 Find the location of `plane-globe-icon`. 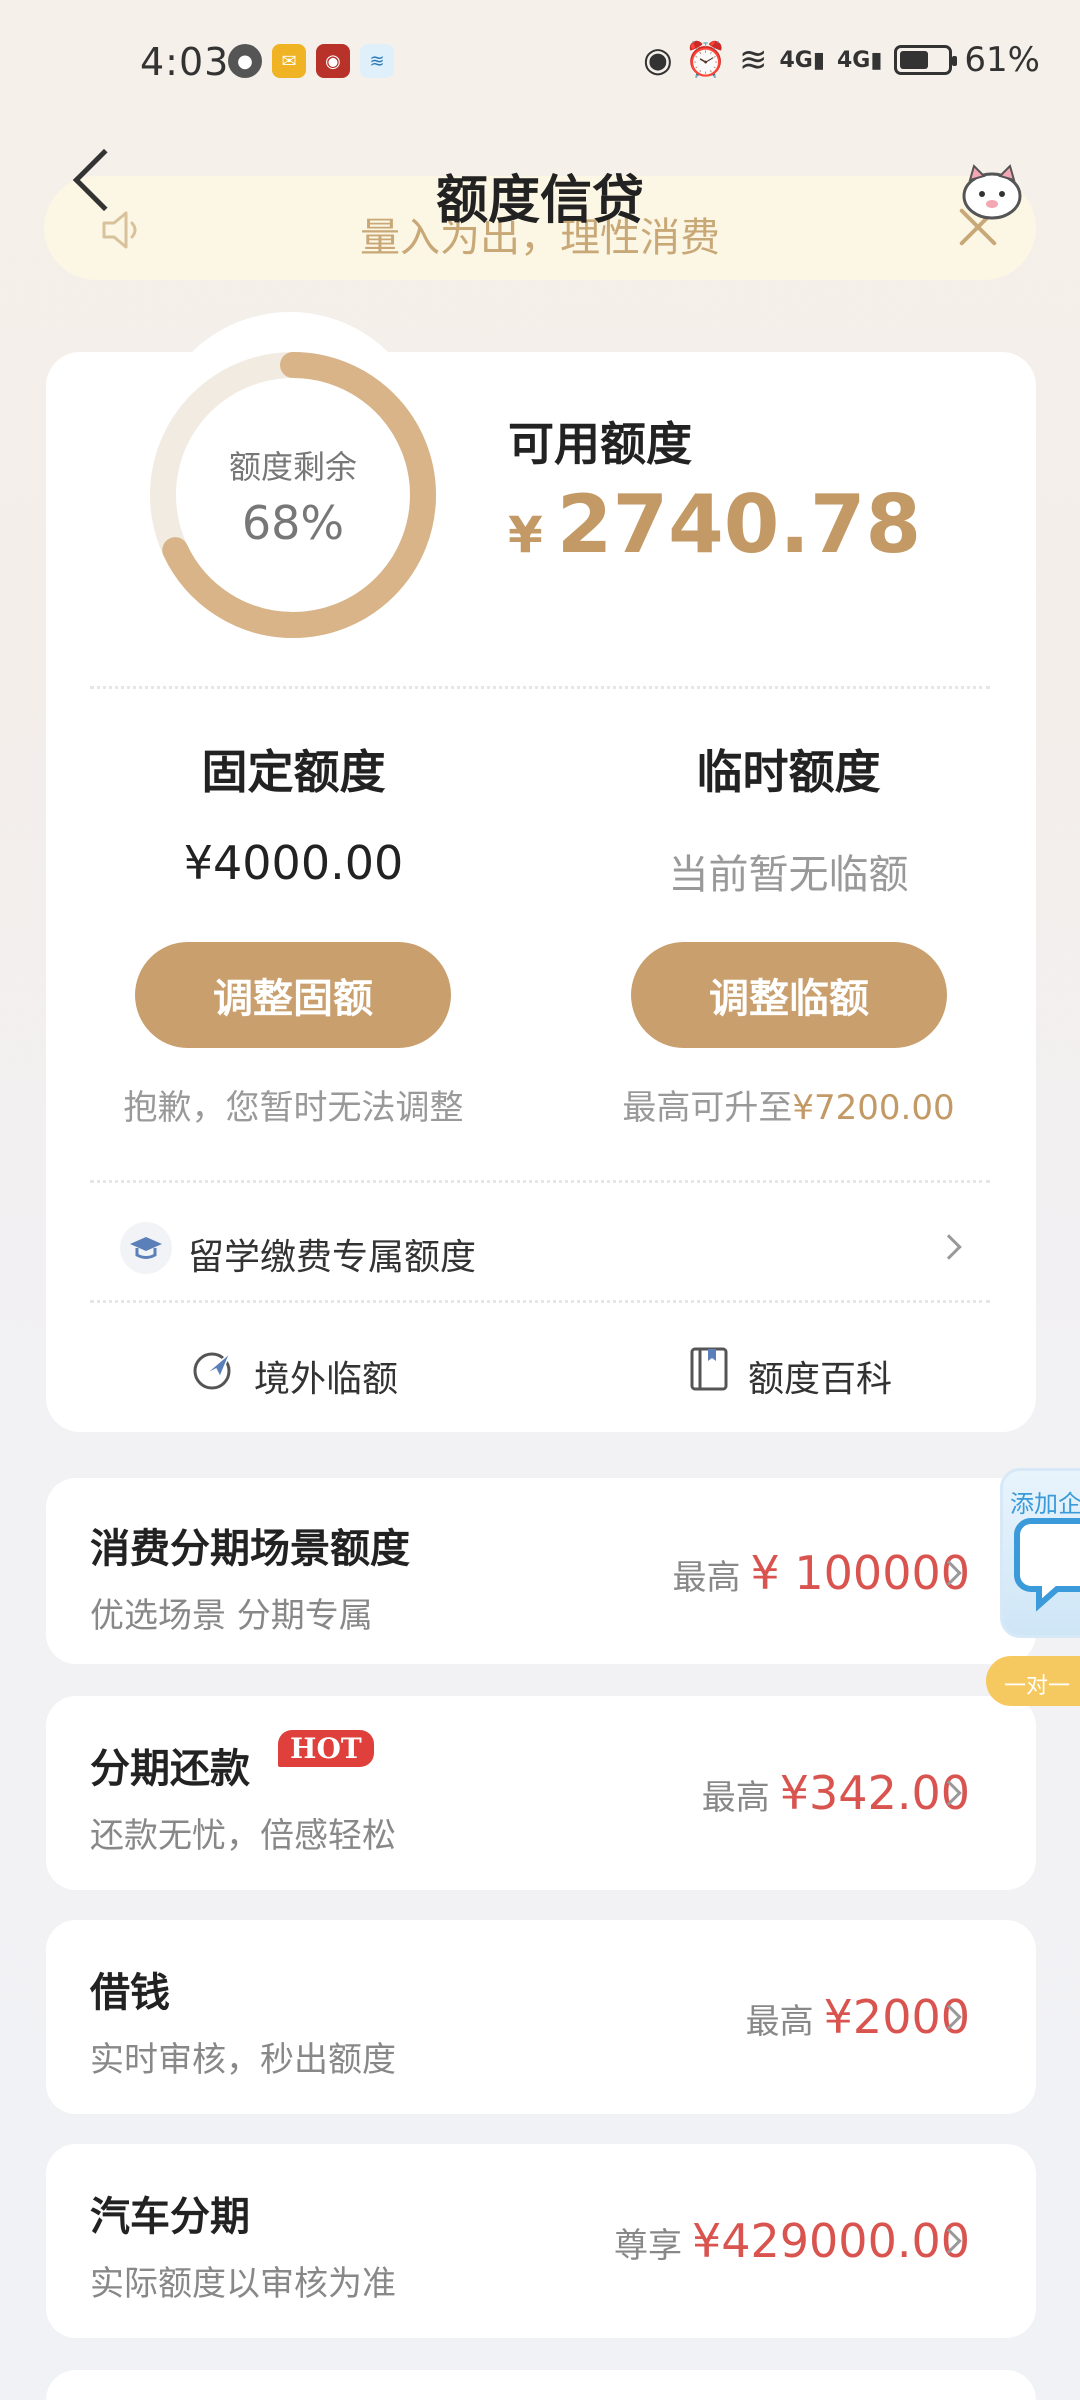

plane-globe-icon is located at coordinates (214, 1369).